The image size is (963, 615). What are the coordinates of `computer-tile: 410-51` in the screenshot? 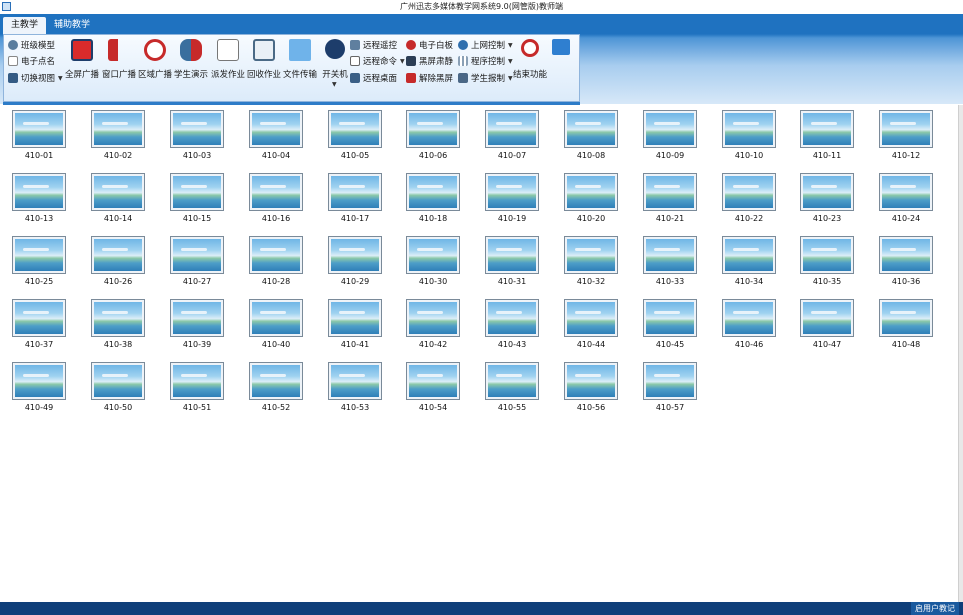 It's located at (198, 388).